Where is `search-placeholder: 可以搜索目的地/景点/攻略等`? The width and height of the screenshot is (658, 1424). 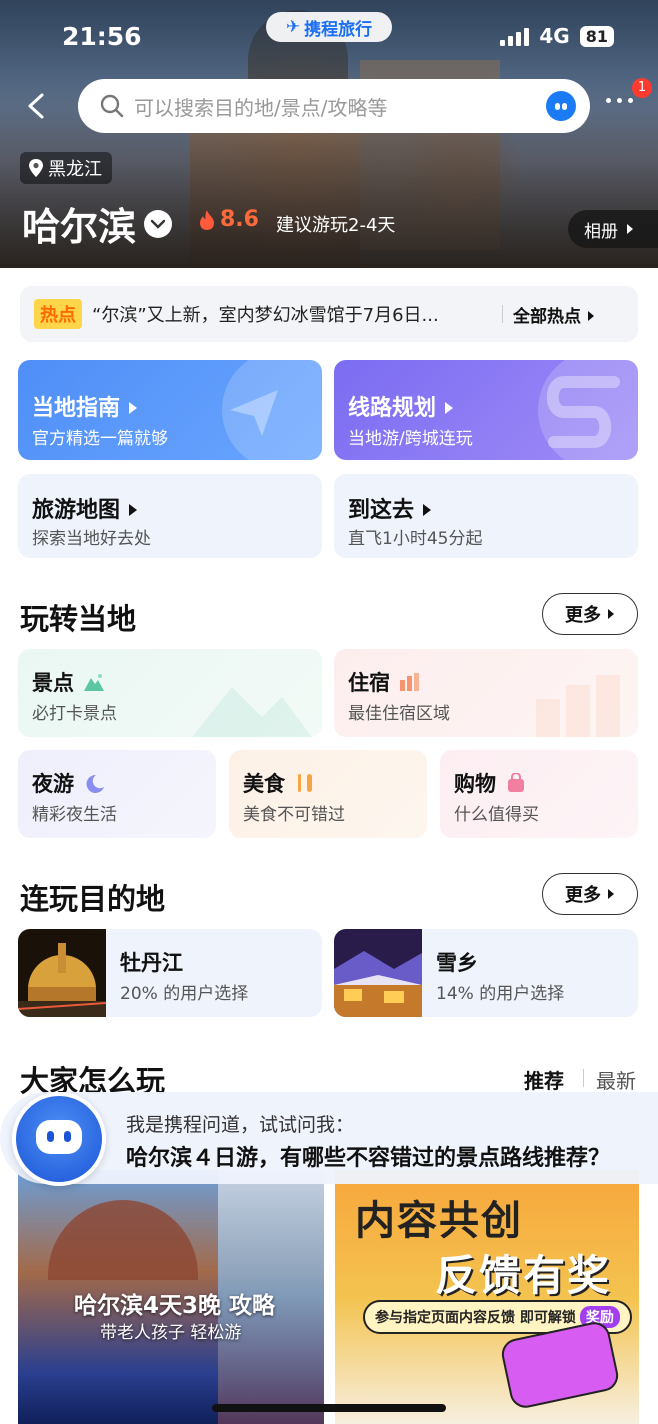 search-placeholder: 可以搜索目的地/景点/攻略等 is located at coordinates (261, 107).